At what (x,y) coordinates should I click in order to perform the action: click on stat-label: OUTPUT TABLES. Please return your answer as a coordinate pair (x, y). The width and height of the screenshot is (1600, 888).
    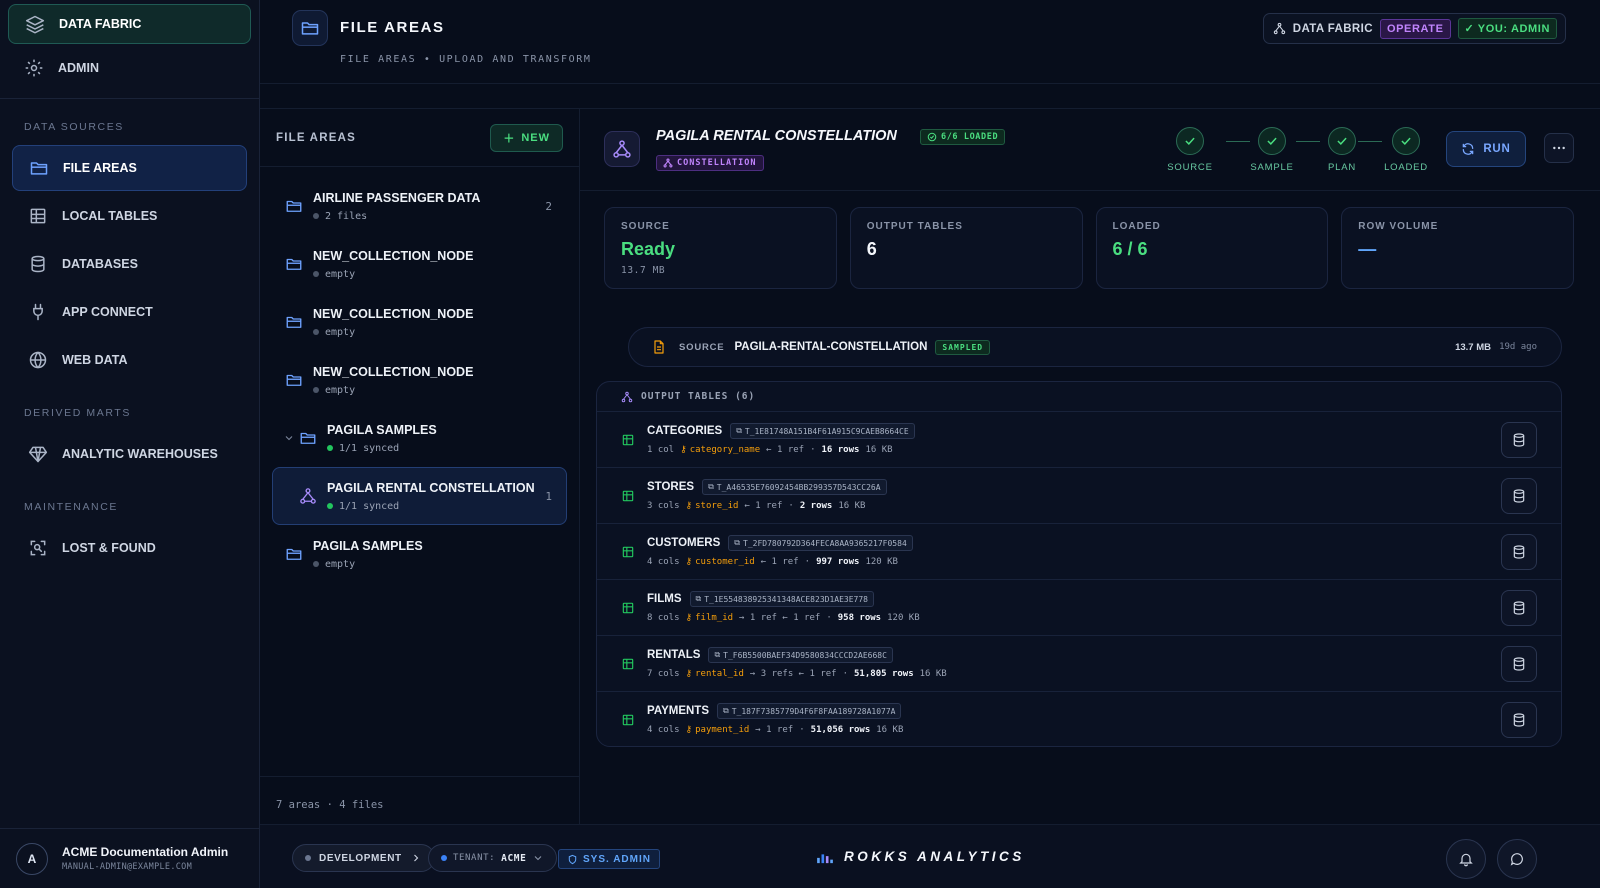
    Looking at the image, I should click on (914, 226).